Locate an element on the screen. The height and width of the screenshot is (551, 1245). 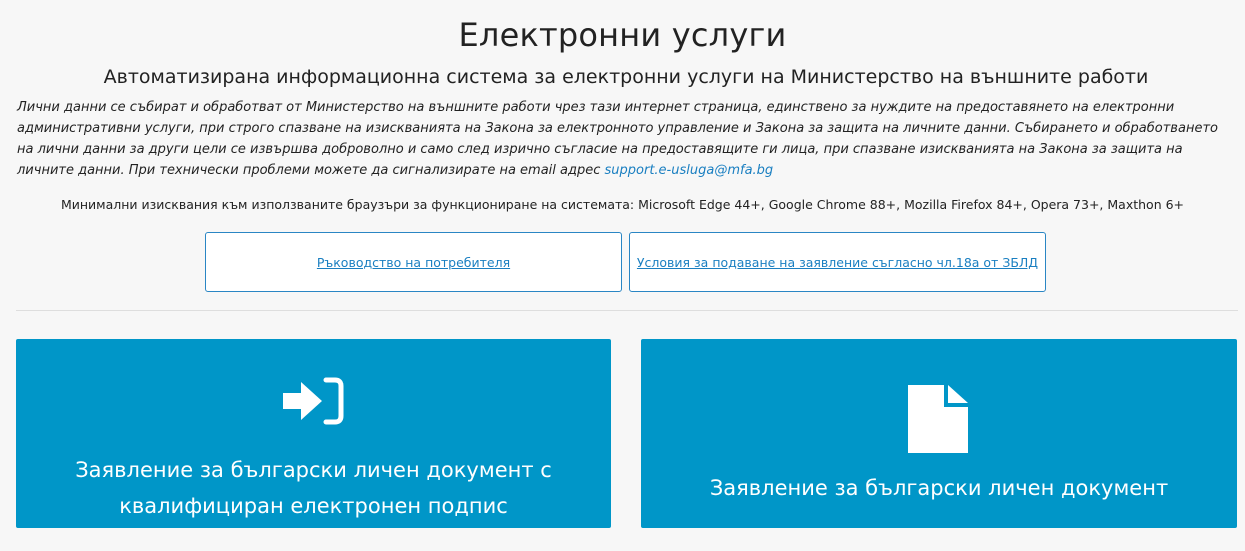
divider is located at coordinates (627, 310).